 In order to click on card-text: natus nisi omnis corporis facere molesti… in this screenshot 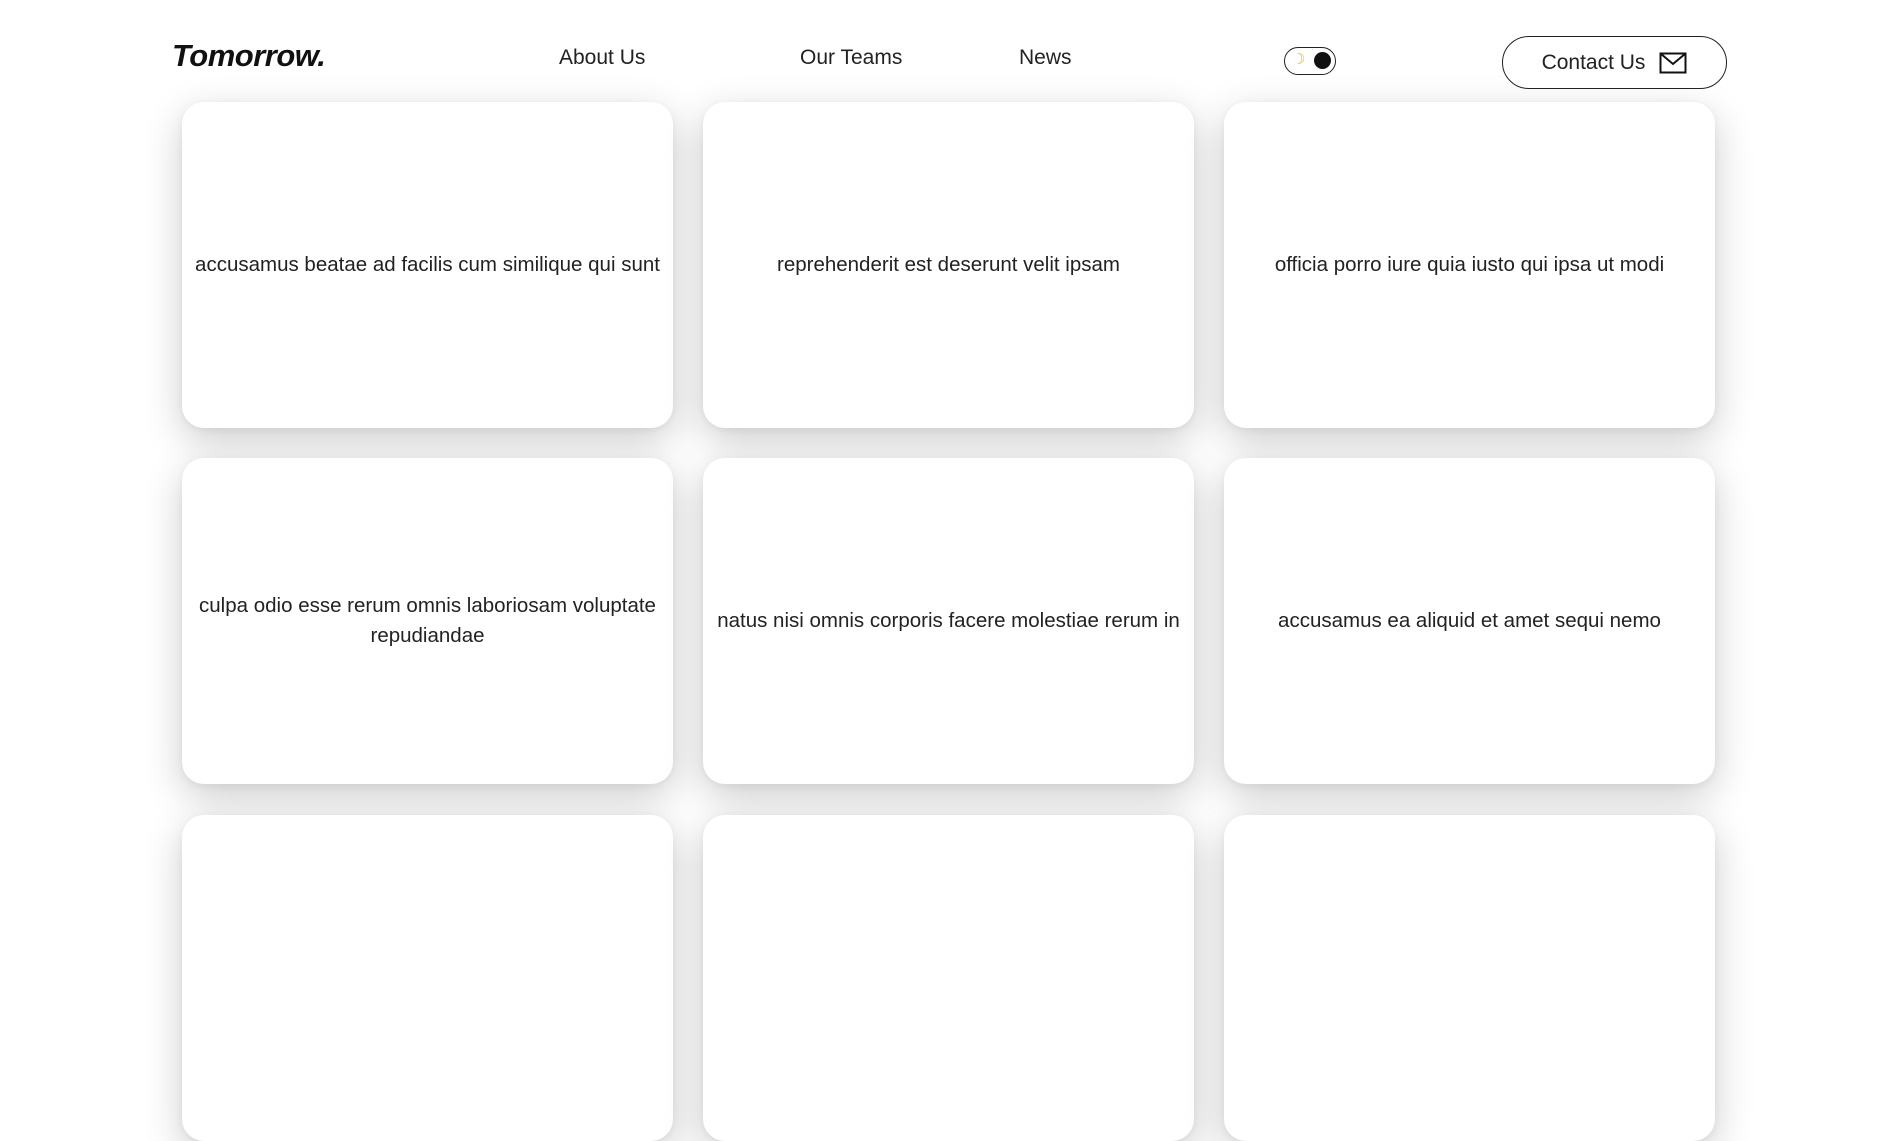, I will do `click(948, 621)`.